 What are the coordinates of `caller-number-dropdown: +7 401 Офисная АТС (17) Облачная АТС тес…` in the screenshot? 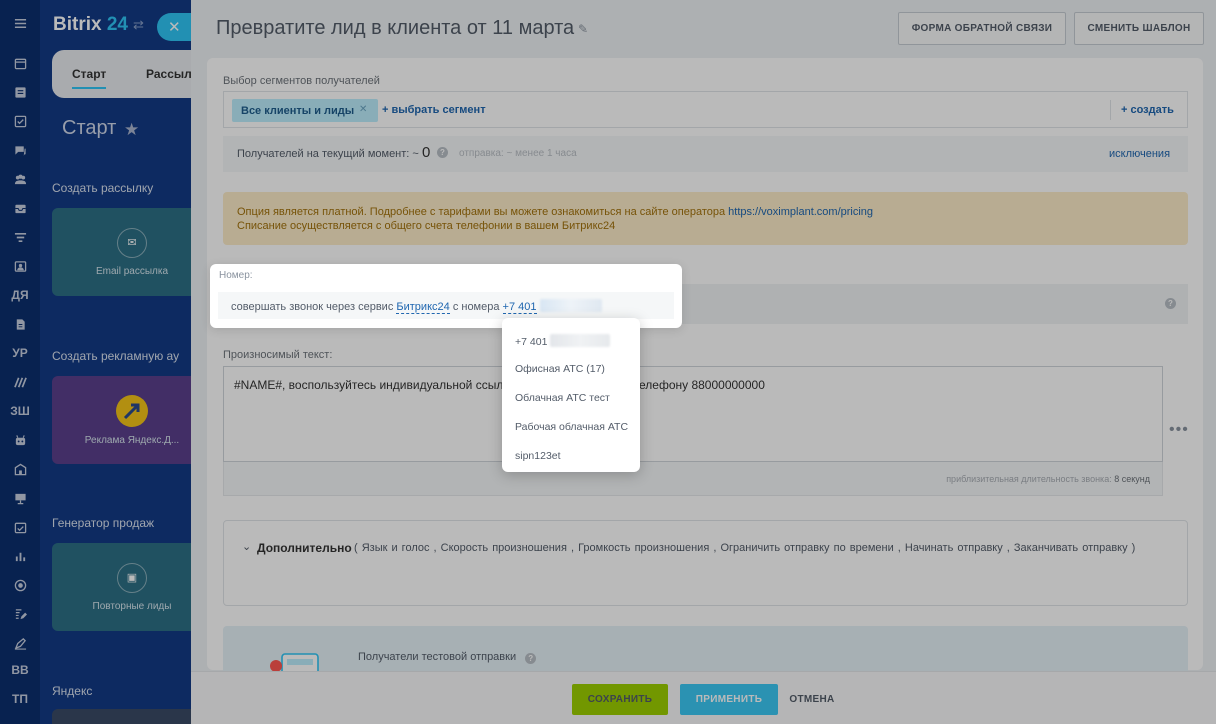 It's located at (571, 395).